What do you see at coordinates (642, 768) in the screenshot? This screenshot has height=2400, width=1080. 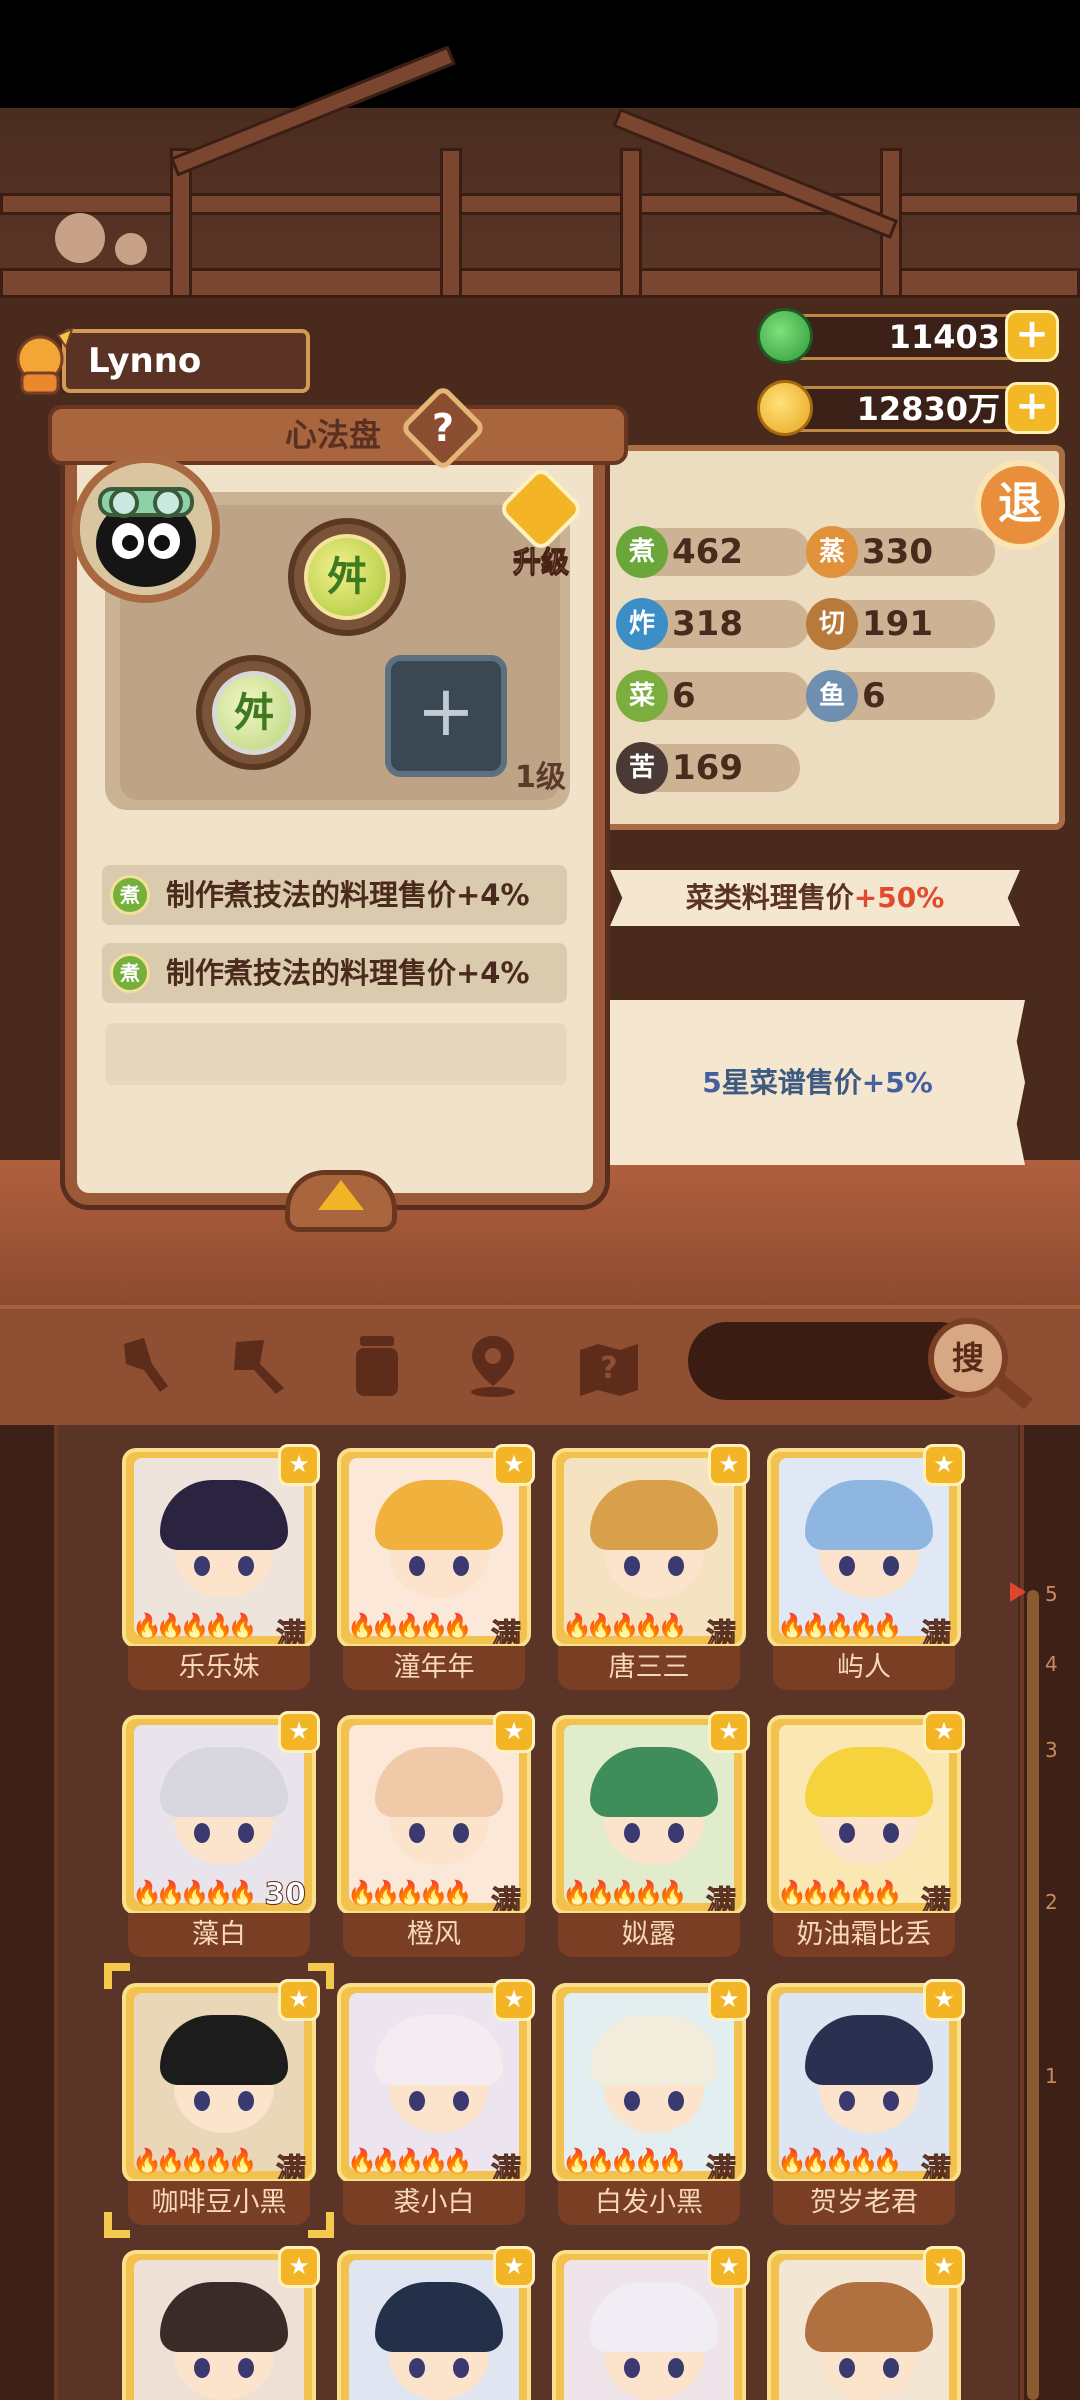 I see `stat-category-icon: 苦` at bounding box center [642, 768].